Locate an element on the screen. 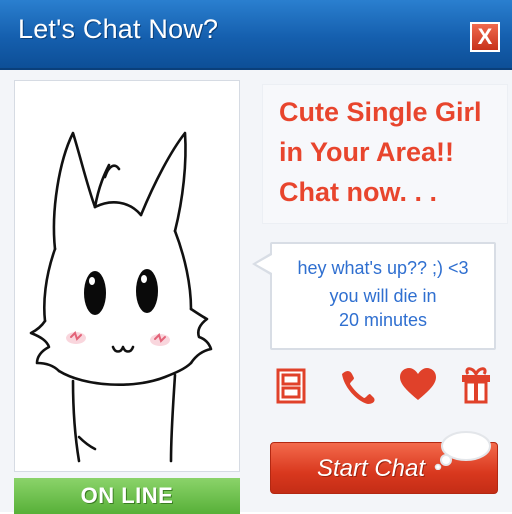 The height and width of the screenshot is (514, 512). headline-line-3: Chat now. . . is located at coordinates (358, 192).